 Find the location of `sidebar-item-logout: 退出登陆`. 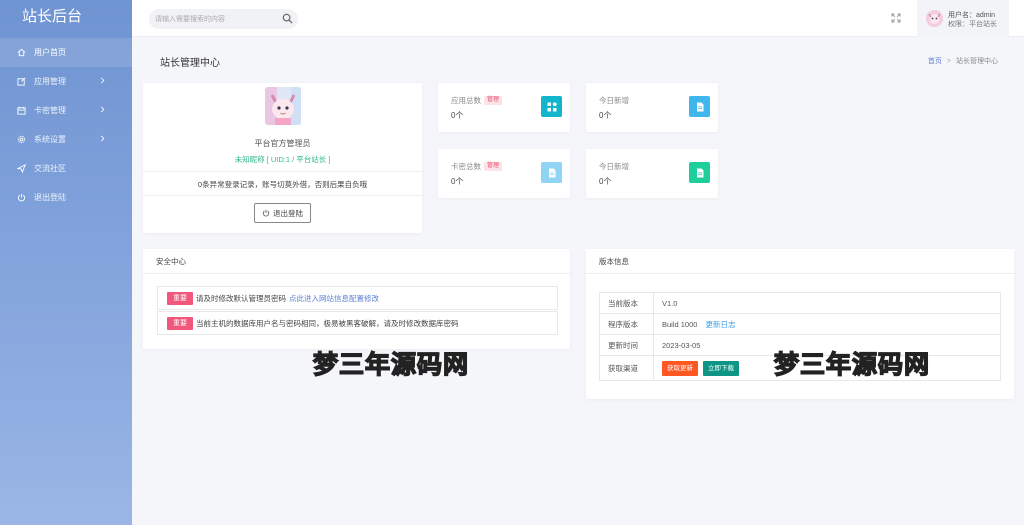

sidebar-item-logout: 退出登陆 is located at coordinates (66, 197).